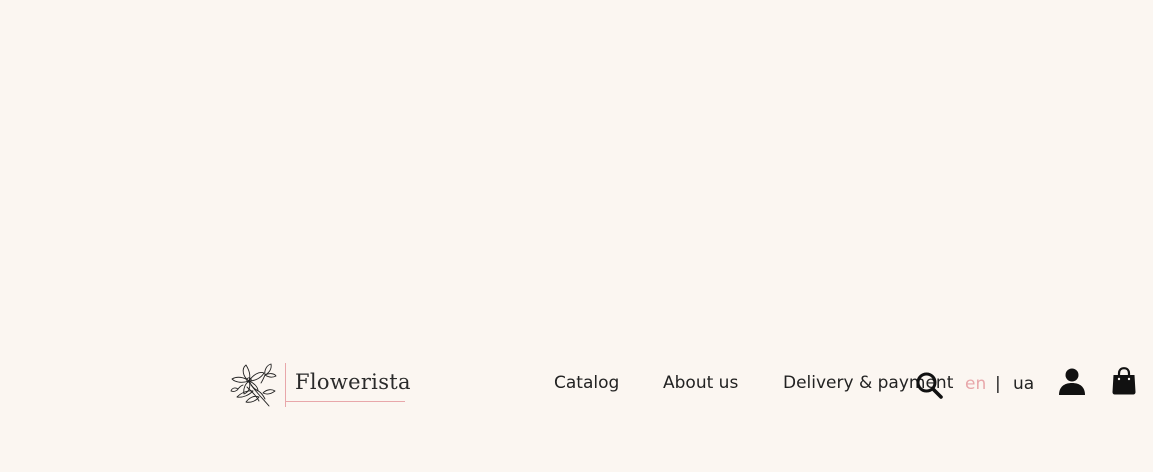  What do you see at coordinates (353, 382) in the screenshot?
I see `logo-text: Flowerista` at bounding box center [353, 382].